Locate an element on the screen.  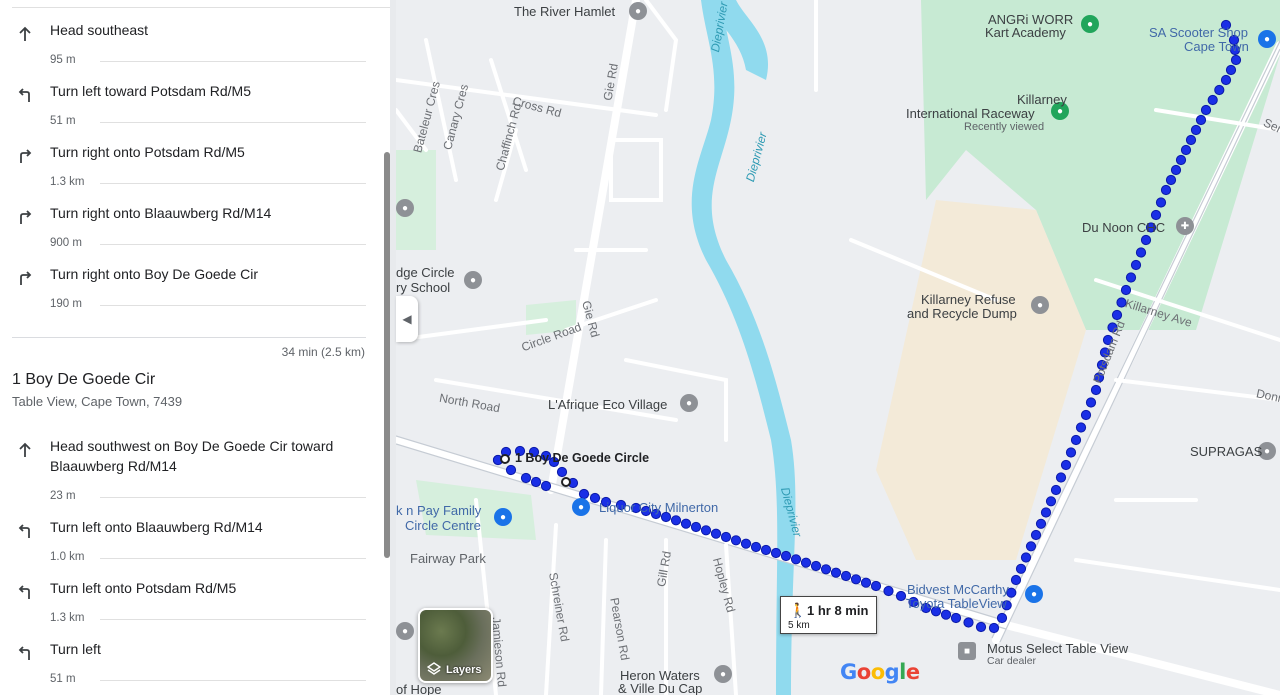
layers-button: Layers is located at coordinates (455, 645).